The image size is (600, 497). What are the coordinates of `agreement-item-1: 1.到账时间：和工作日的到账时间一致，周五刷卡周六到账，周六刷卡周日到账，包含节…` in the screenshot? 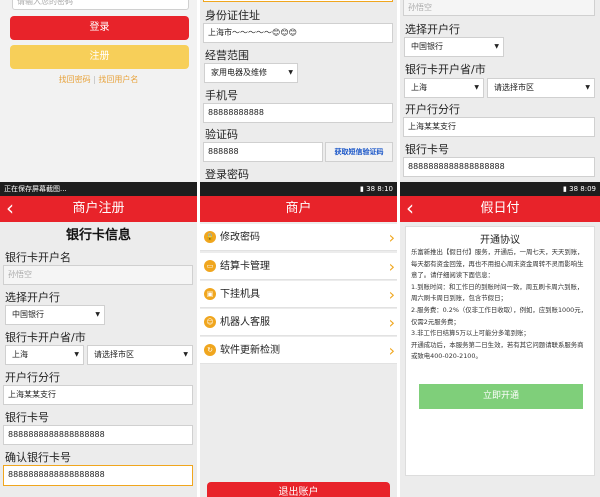 It's located at (497, 292).